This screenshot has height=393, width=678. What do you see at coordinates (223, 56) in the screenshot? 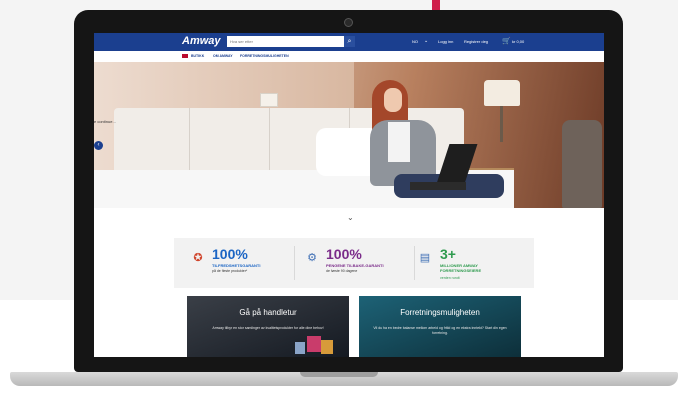
I see `nav-item-om-amway: OM AMWAY` at bounding box center [223, 56].